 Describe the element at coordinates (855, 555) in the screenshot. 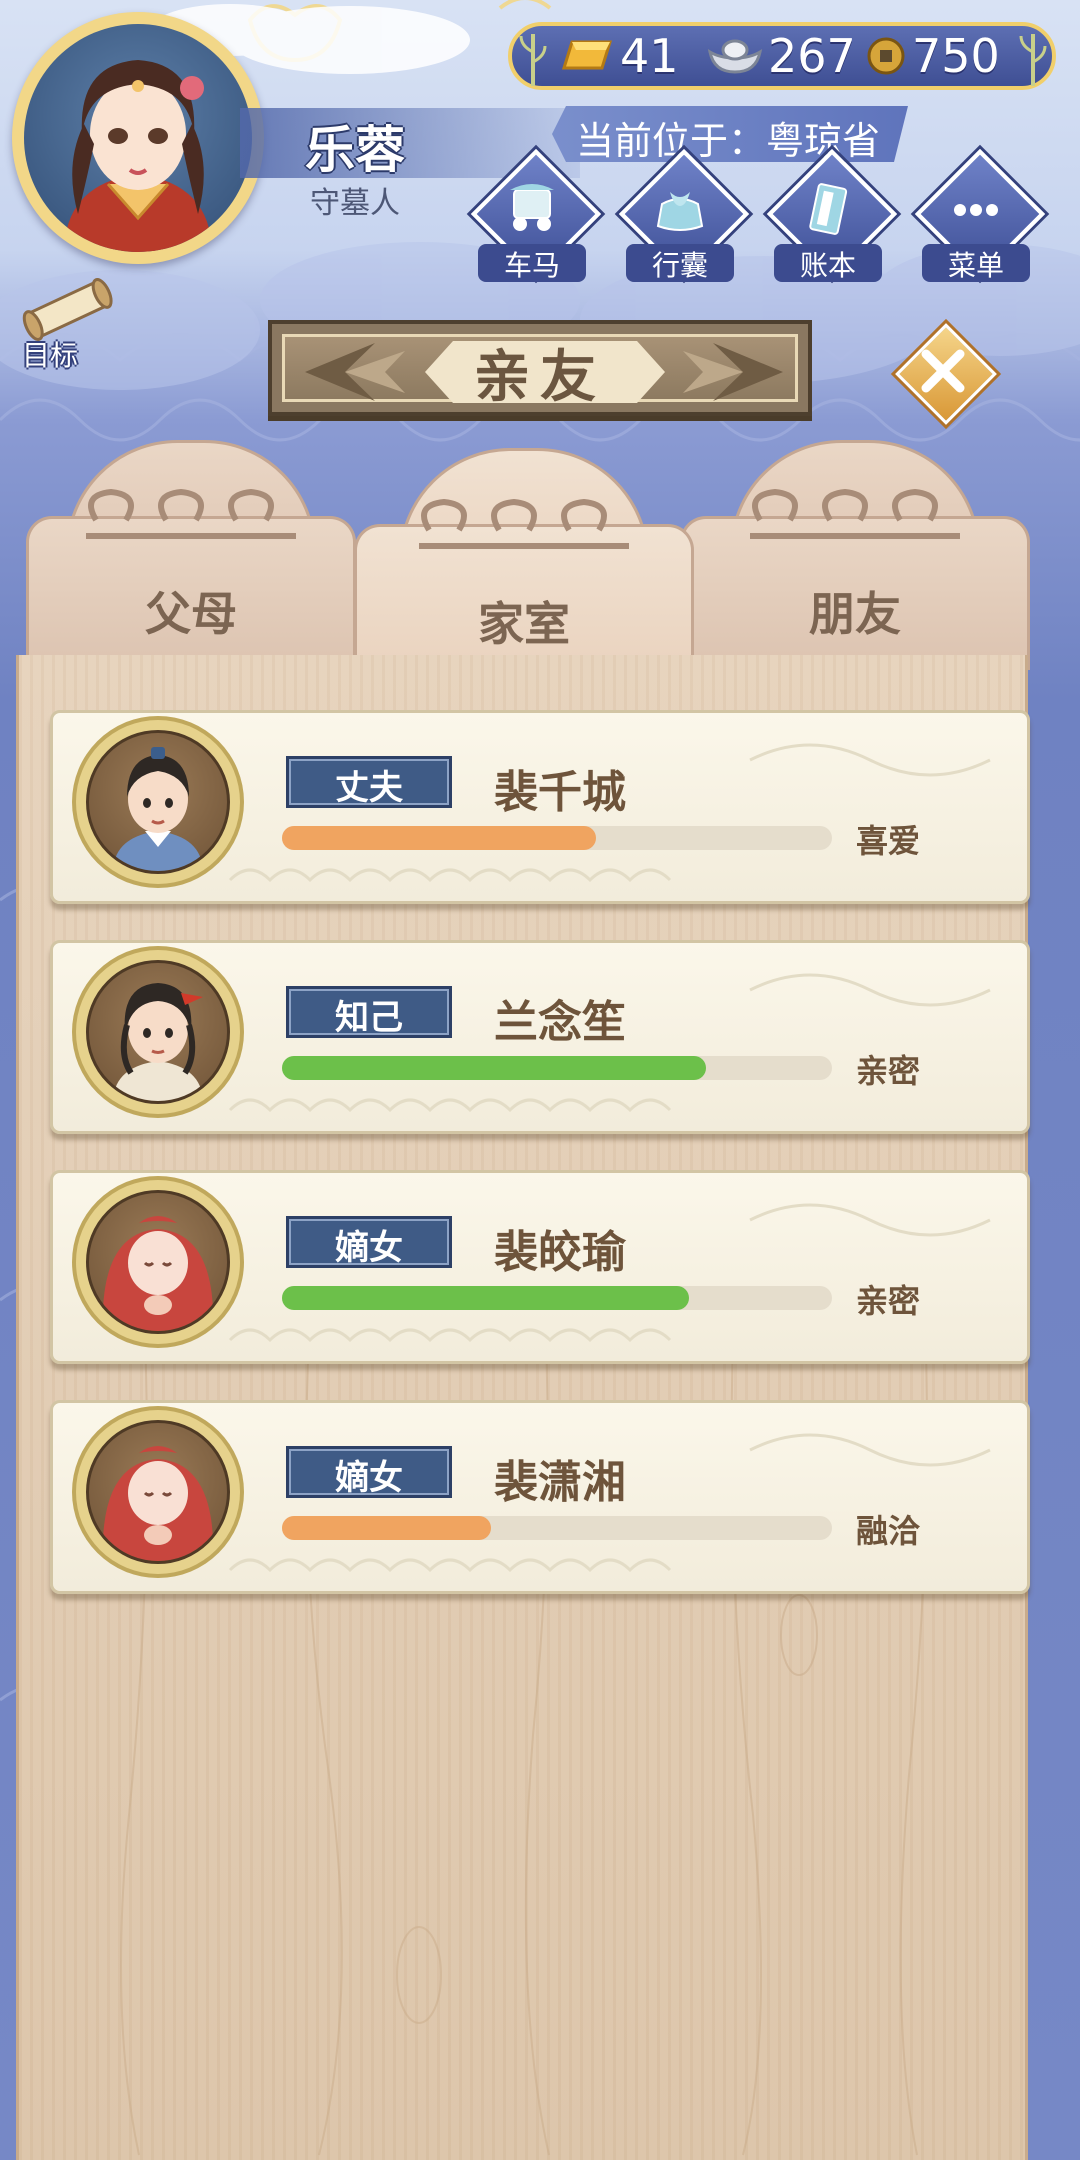

I see `tab-friends: 朋友` at that location.